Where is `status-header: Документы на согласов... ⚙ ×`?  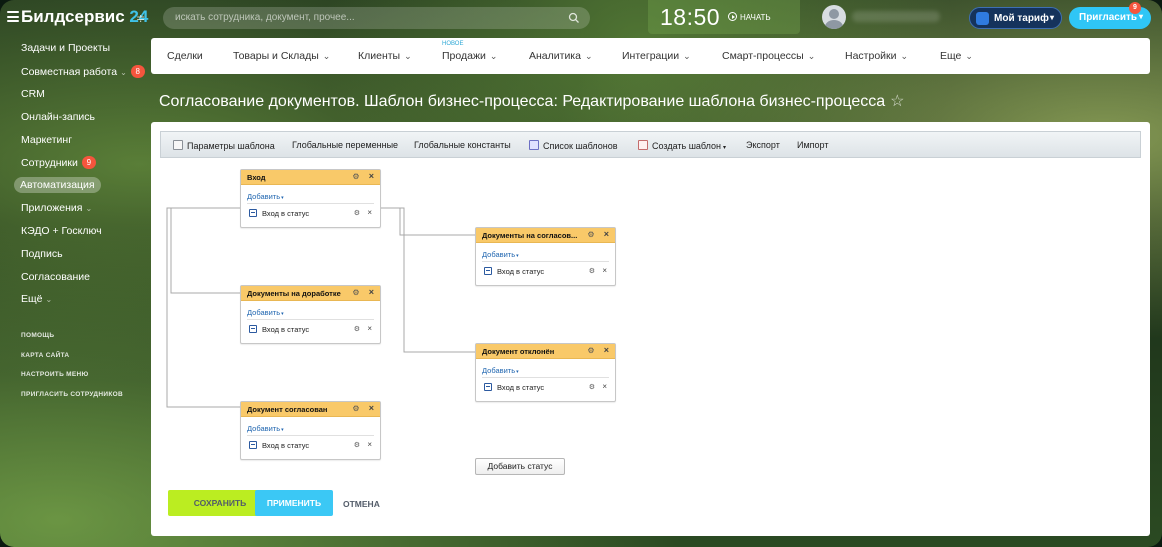 status-header: Документы на согласов... ⚙ × is located at coordinates (545, 235).